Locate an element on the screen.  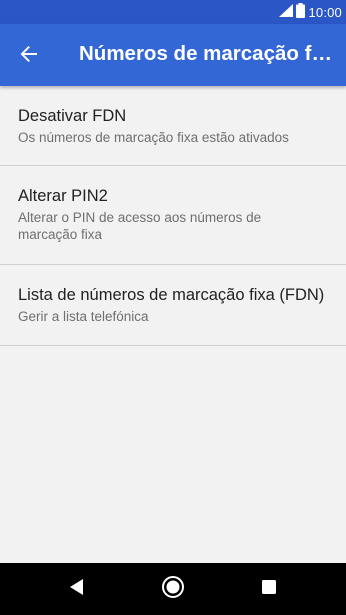
nav-back-icon is located at coordinates (77, 589).